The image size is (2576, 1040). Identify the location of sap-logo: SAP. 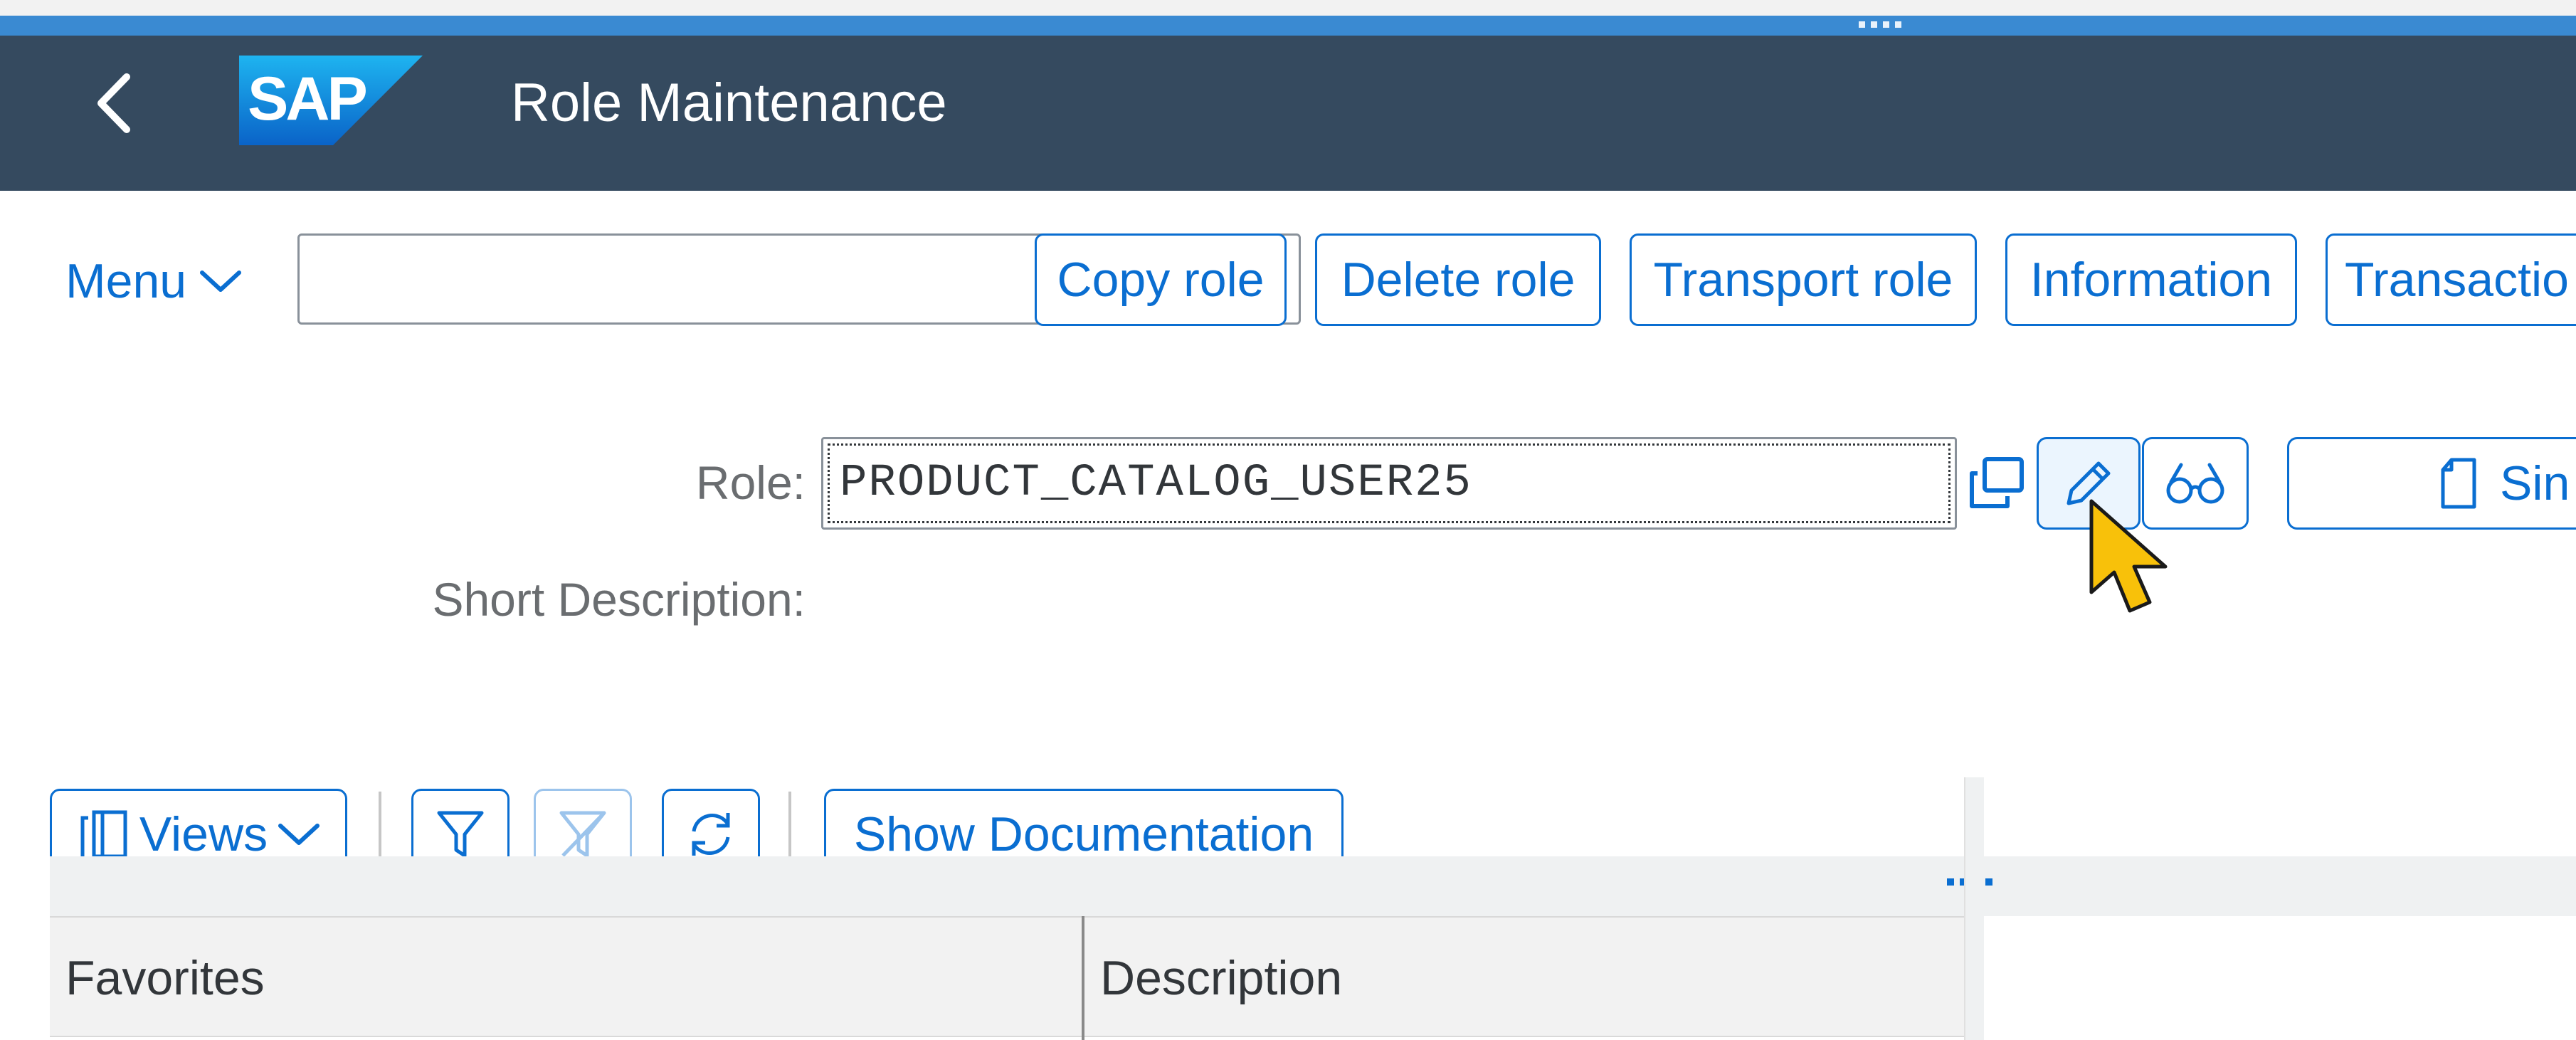
(331, 100).